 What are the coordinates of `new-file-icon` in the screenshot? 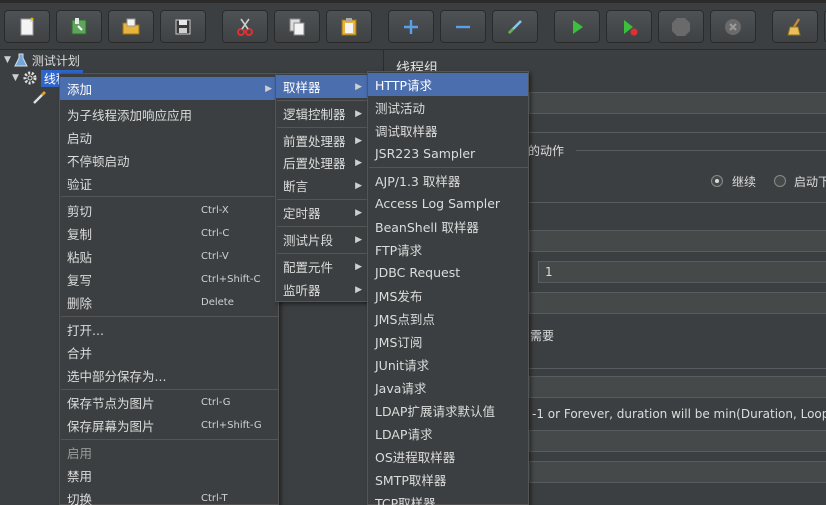 It's located at (27, 25).